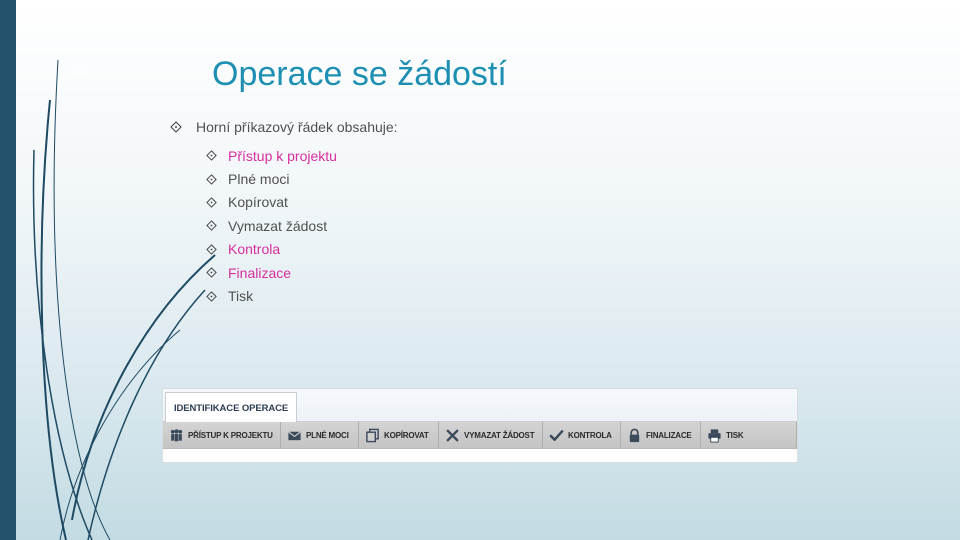 The width and height of the screenshot is (960, 540). I want to click on bullet-main-text: Horní příkazový řádek obsahuje:, so click(297, 127).